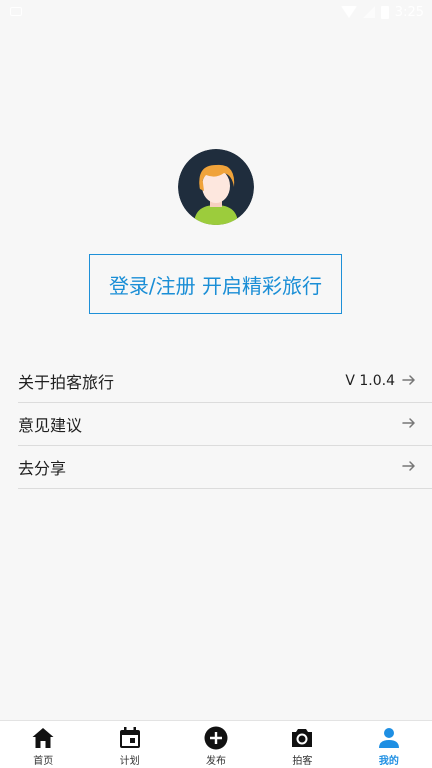  I want to click on status-time: 3:25, so click(409, 12).